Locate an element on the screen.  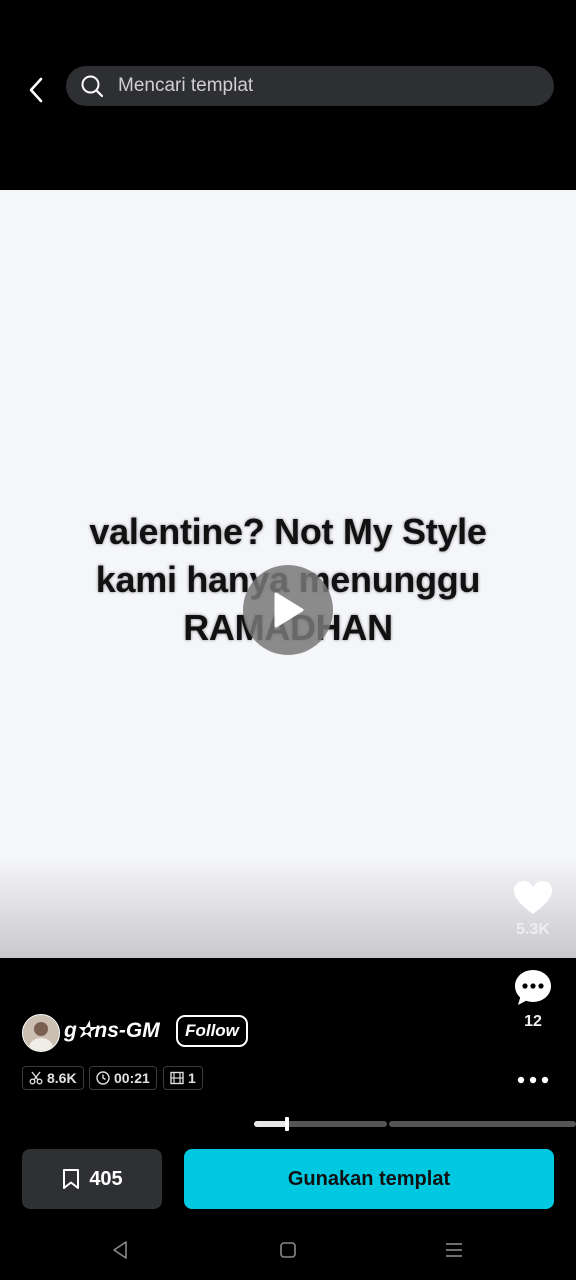
nav-menu-button is located at coordinates (454, 1250).